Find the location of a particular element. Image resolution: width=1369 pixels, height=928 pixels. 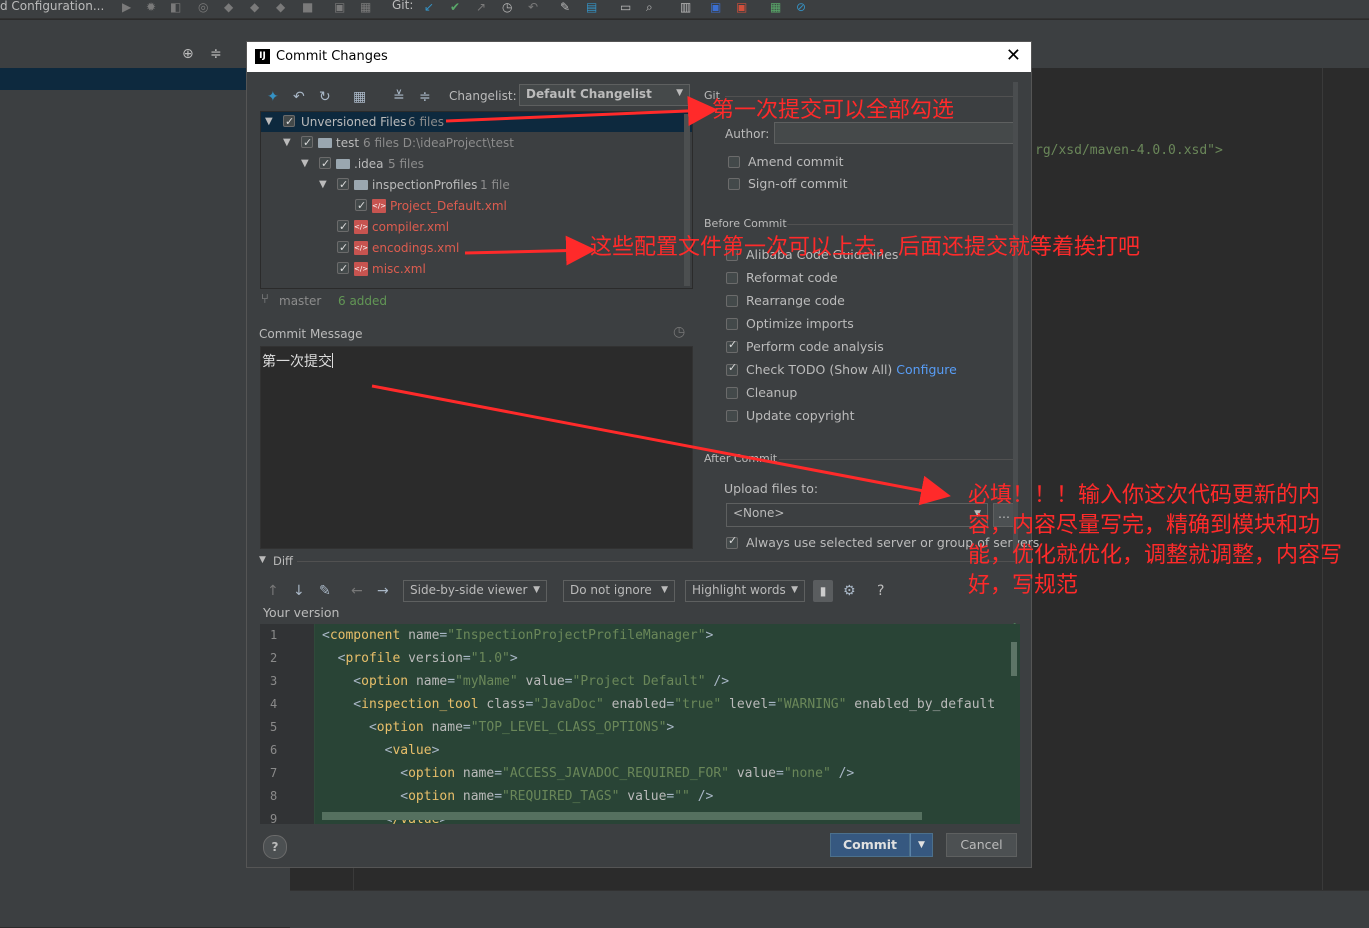

settings-wrench-icon: ✎ is located at coordinates (565, 7).